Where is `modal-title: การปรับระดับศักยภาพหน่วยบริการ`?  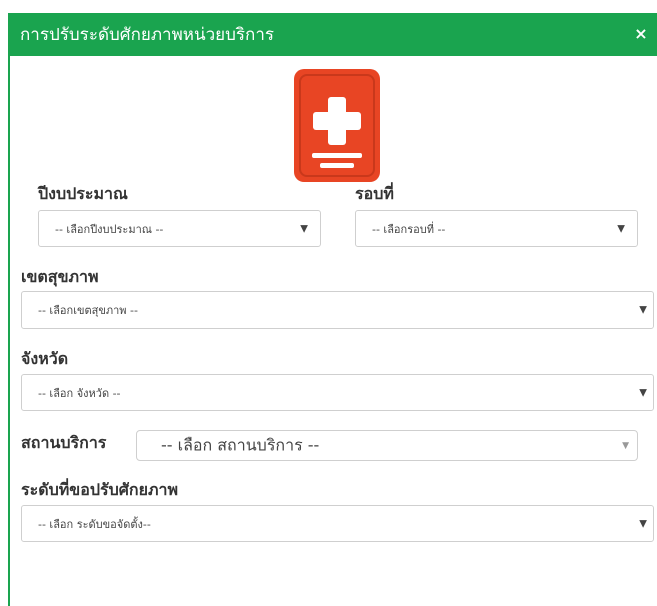
modal-title: การปรับระดับศักยภาพหน่วยบริการ is located at coordinates (147, 35).